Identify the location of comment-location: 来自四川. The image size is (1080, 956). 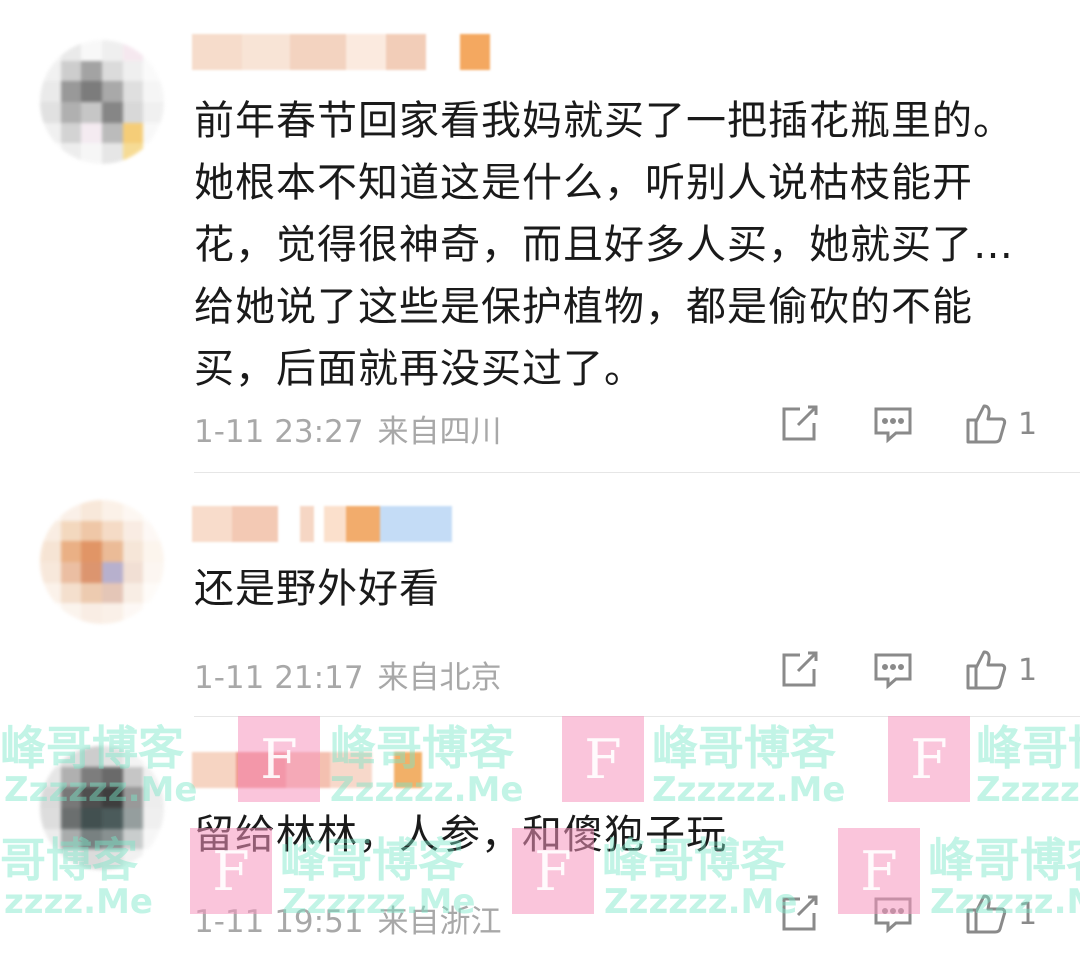
(439, 432).